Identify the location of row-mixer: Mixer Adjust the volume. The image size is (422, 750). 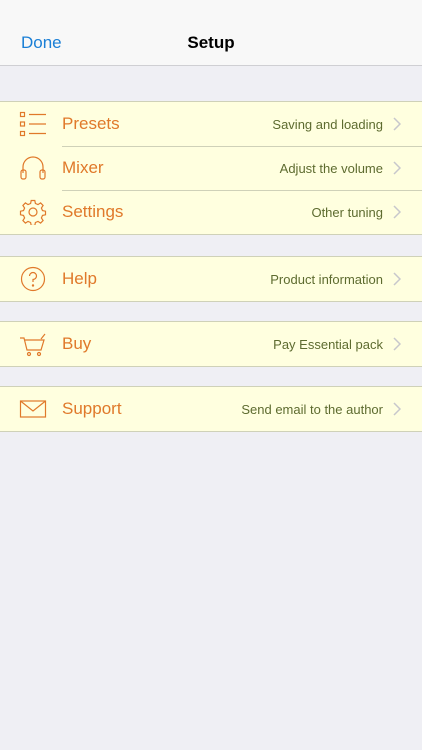
(211, 168).